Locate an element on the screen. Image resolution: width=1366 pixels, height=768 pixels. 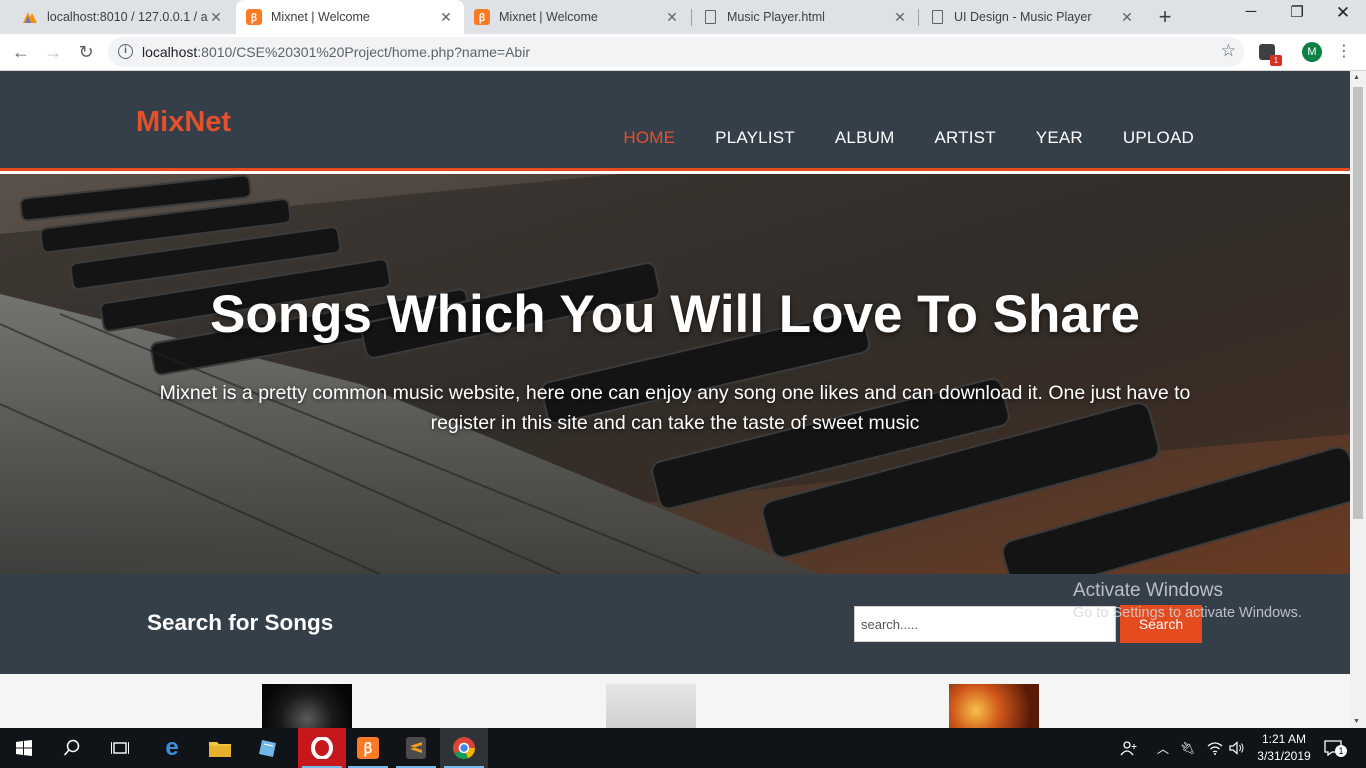
tab-mixnet-welcome: ꞵ Mixnet | Welcome ✕ is located at coordinates (577, 17).